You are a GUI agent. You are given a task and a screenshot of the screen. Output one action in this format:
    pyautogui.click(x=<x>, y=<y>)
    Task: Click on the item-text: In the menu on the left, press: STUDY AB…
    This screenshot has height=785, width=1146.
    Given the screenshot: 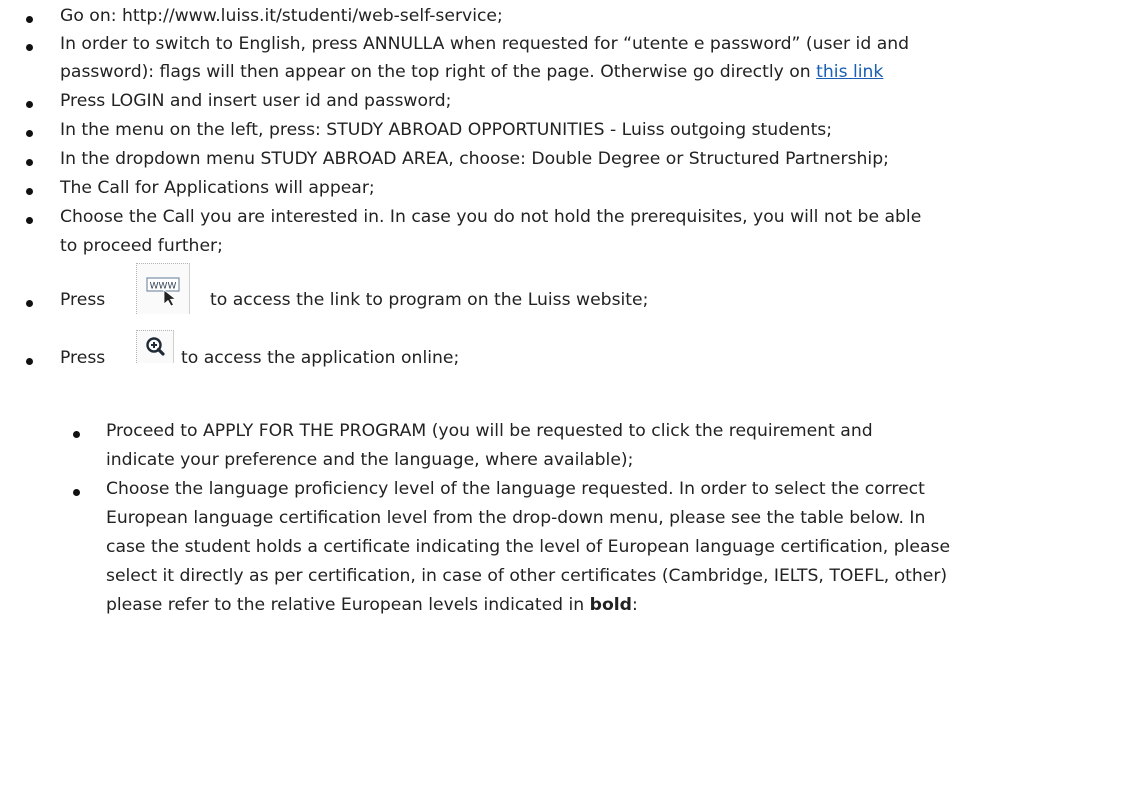 What is the action you would take?
    pyautogui.click(x=446, y=130)
    